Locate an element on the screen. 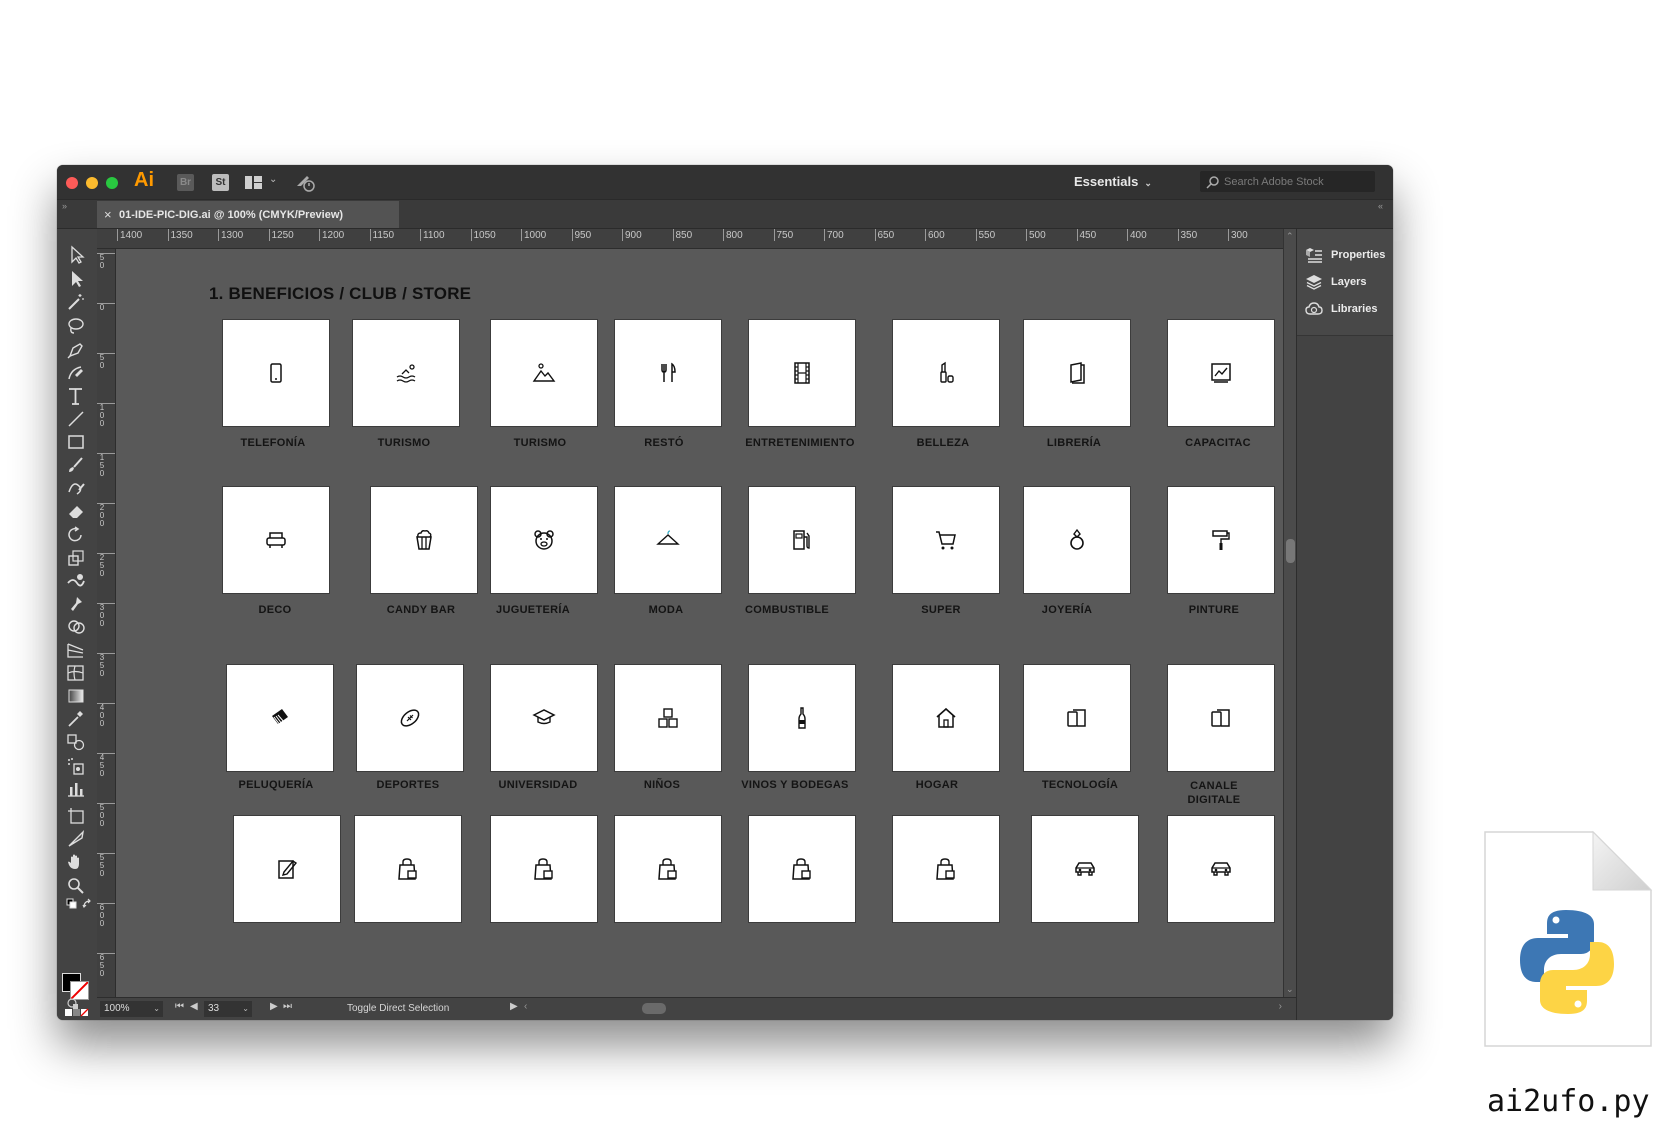  hand-tool-icon is located at coordinates (76, 862).